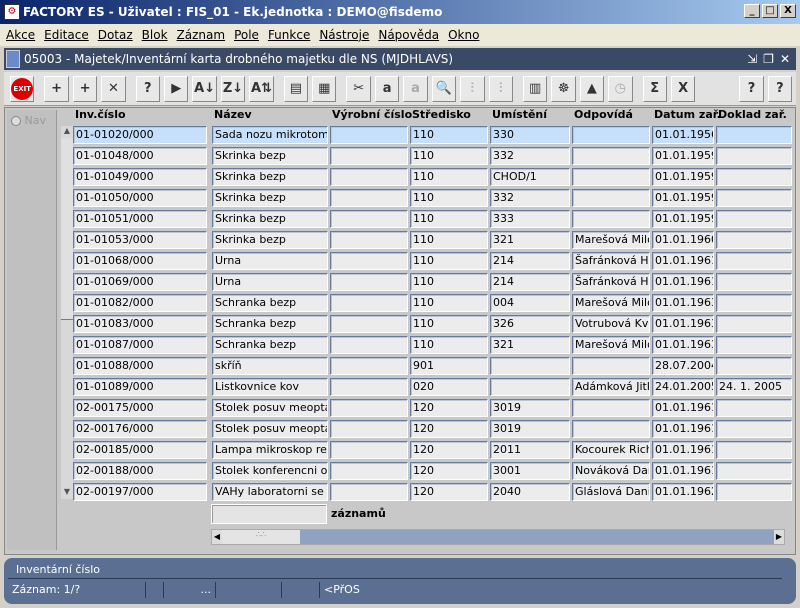 The image size is (800, 608). What do you see at coordinates (289, 35) in the screenshot?
I see `menu-funkce: Funkce` at bounding box center [289, 35].